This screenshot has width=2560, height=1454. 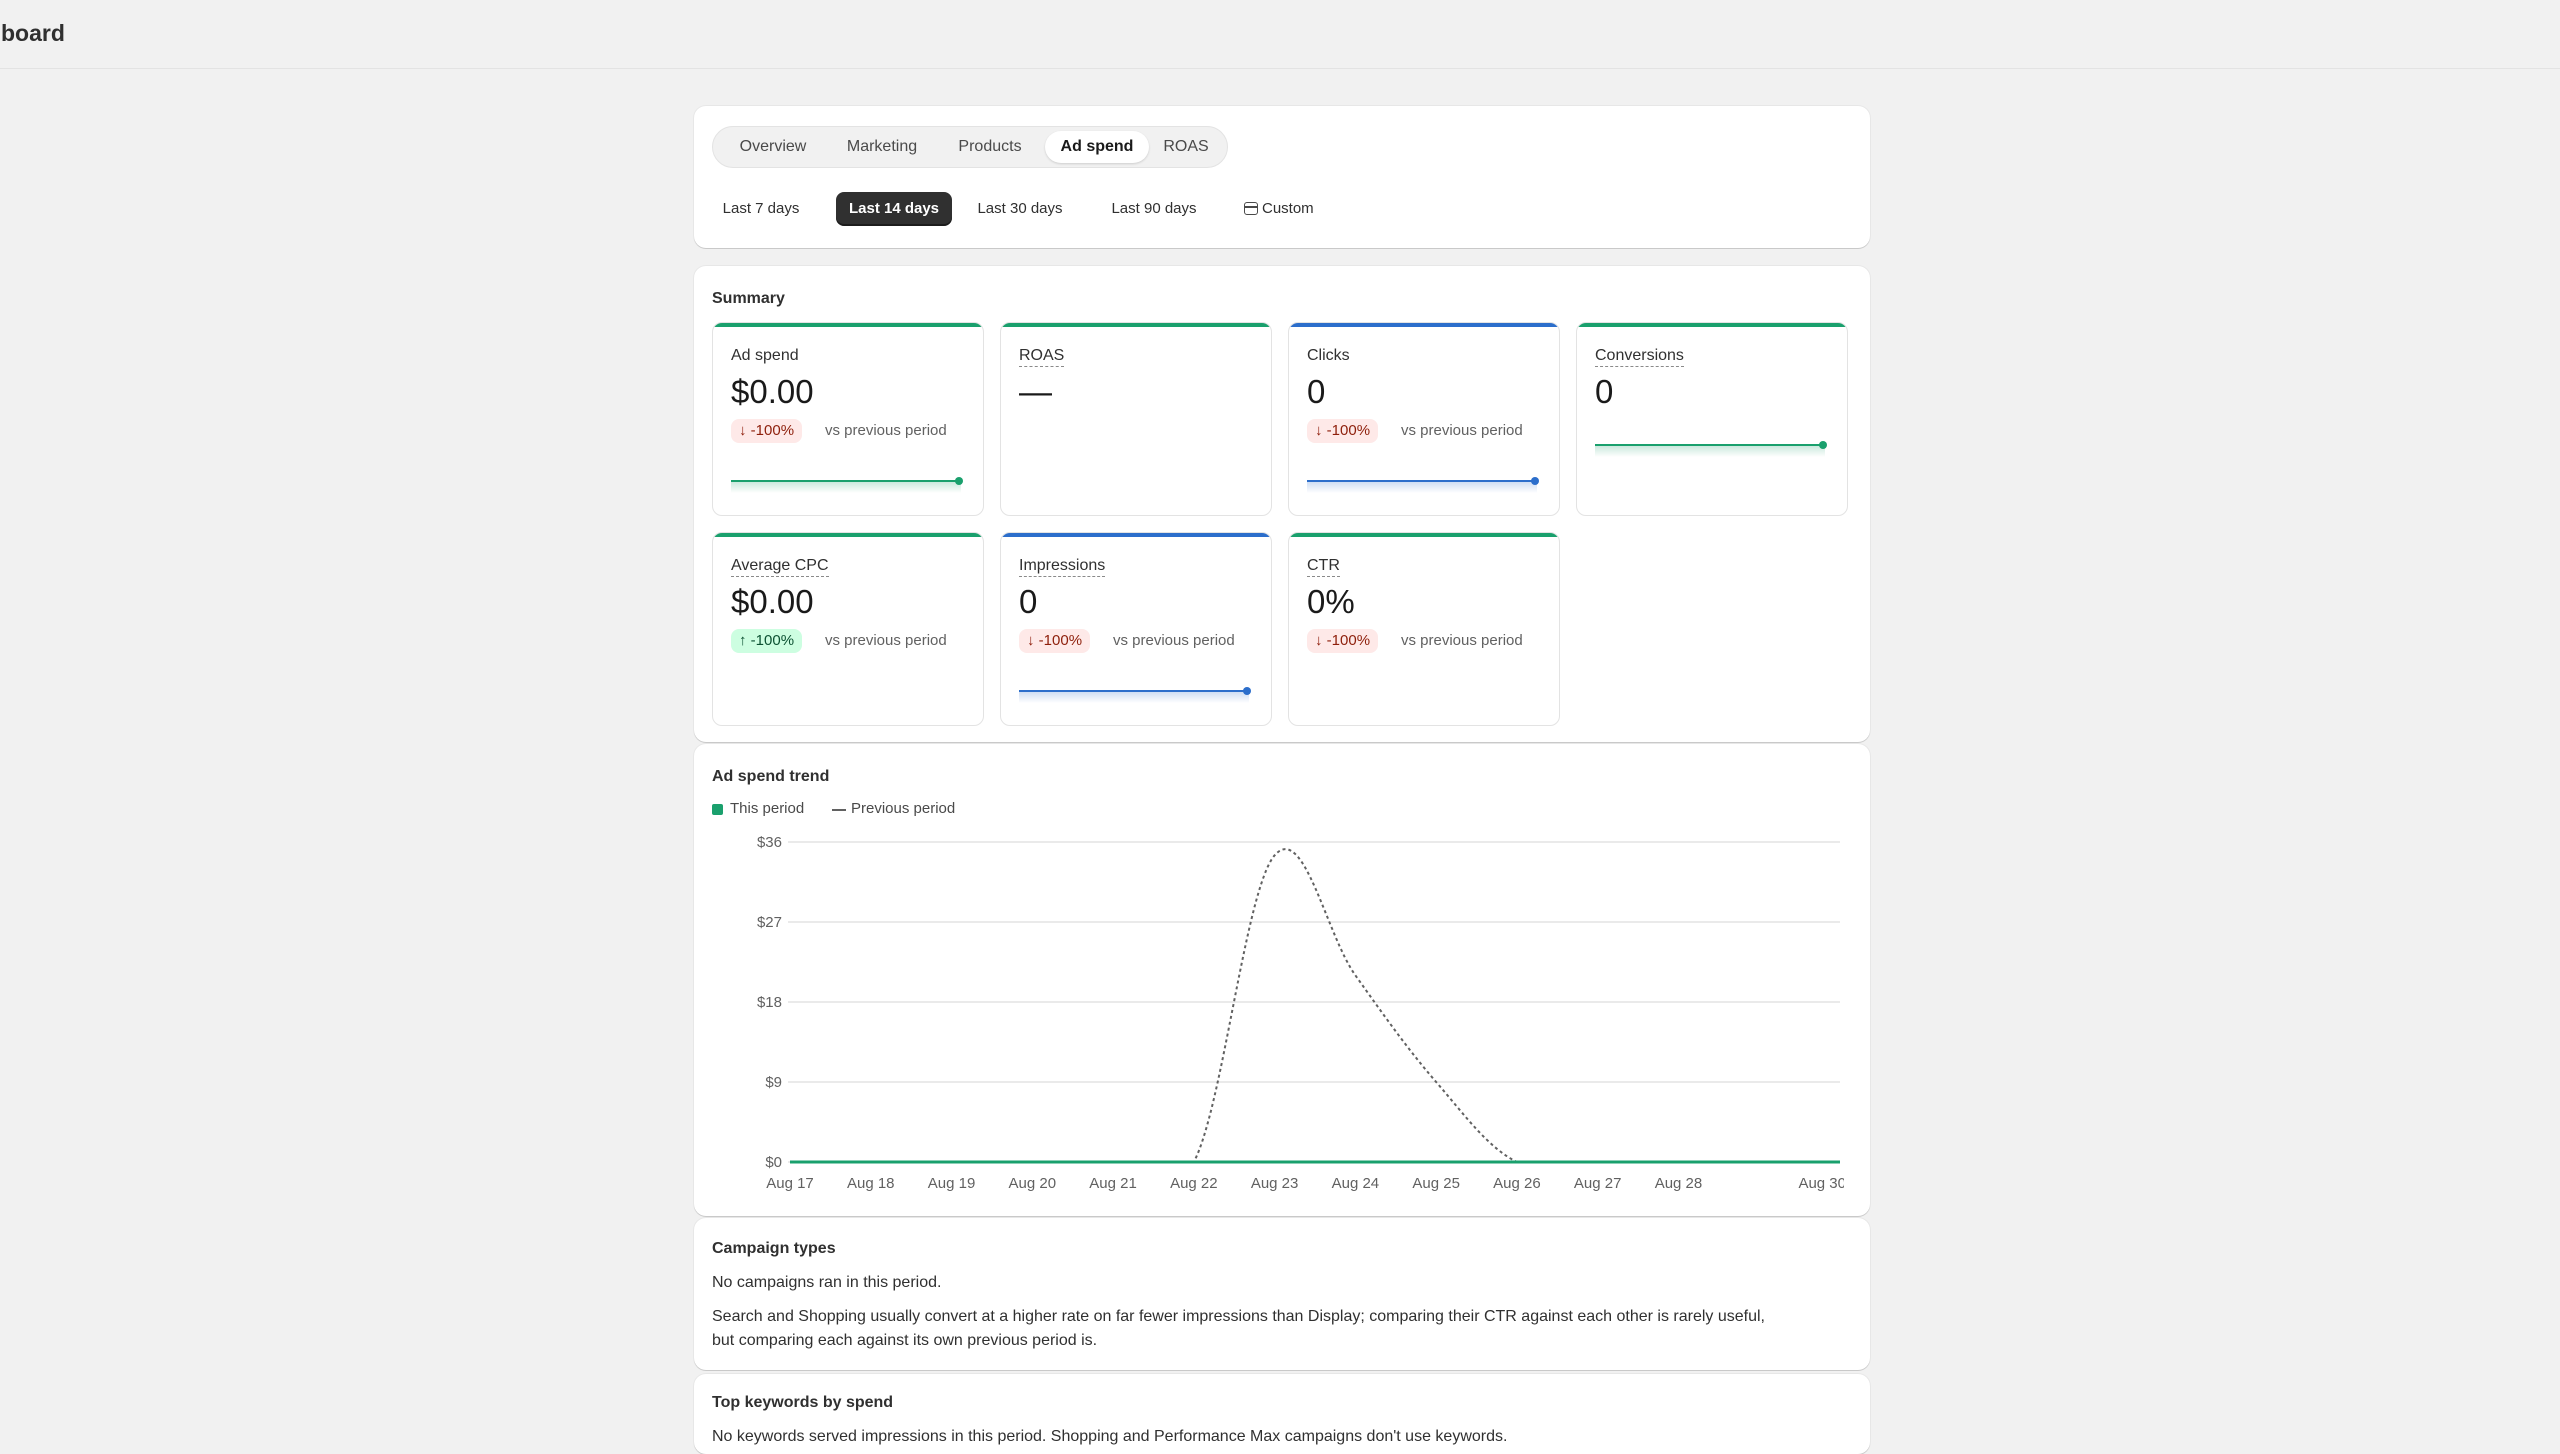 I want to click on metric-value: 0%, so click(x=1331, y=601).